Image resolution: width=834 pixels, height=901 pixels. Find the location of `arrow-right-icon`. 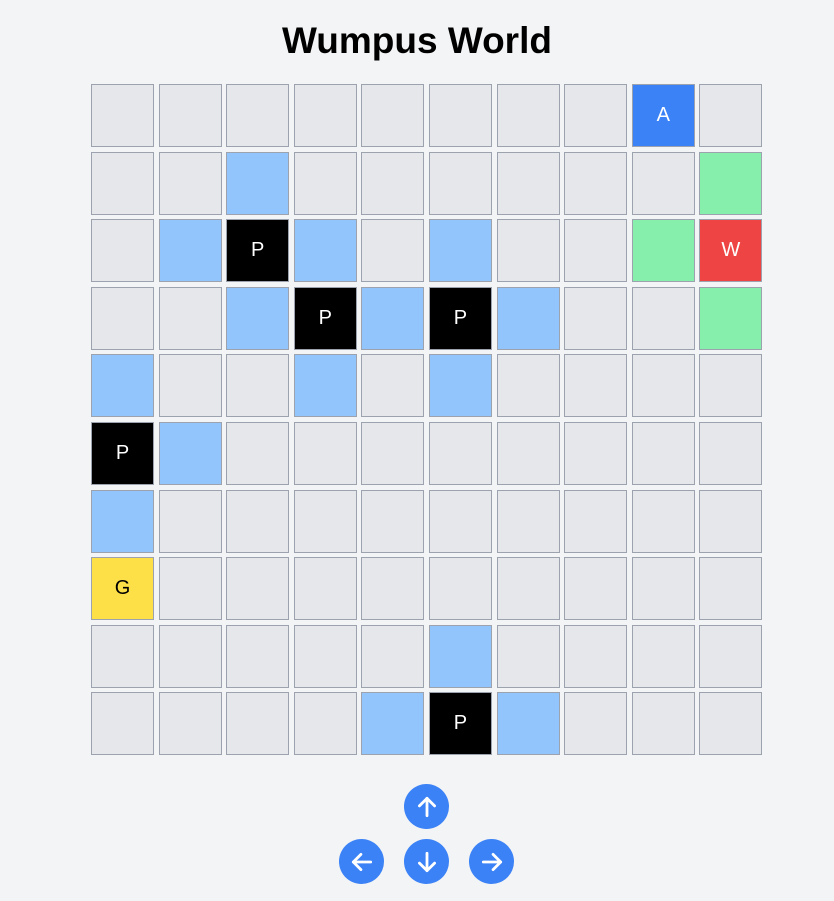

arrow-right-icon is located at coordinates (491, 861).